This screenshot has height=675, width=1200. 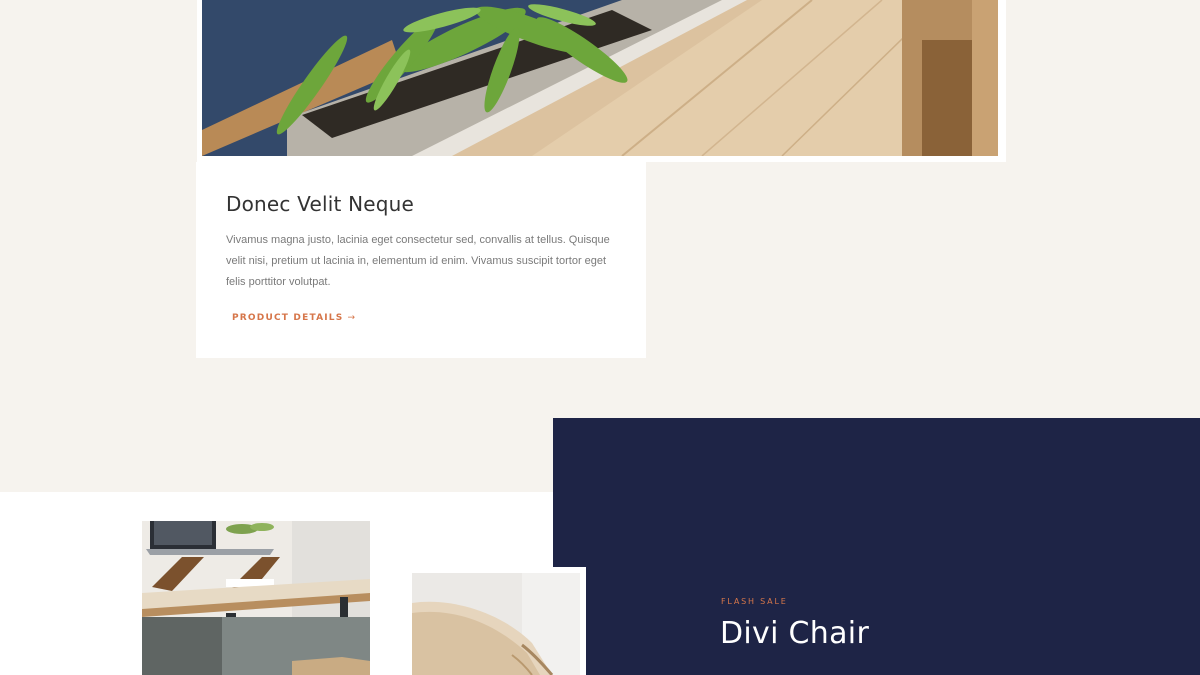 What do you see at coordinates (352, 318) in the screenshot?
I see `arrow-right-icon: →` at bounding box center [352, 318].